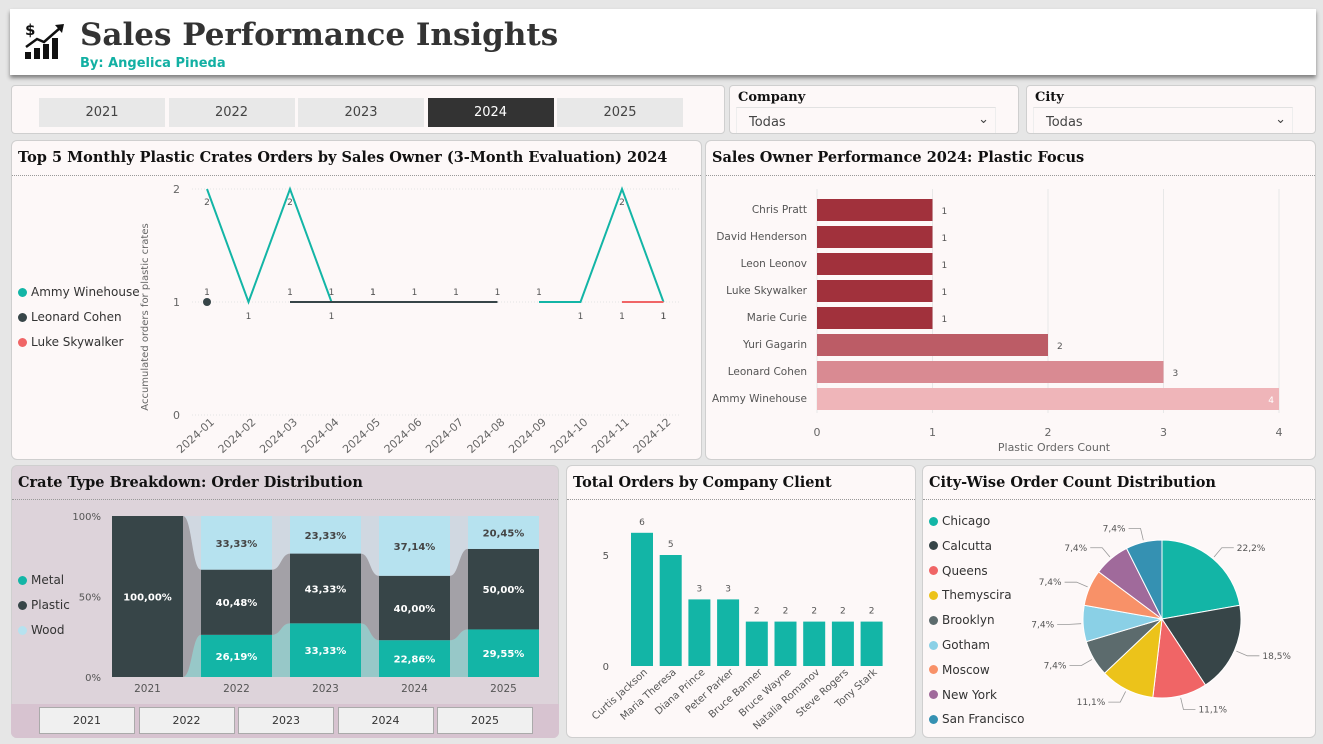 This screenshot has width=1323, height=744. What do you see at coordinates (652, 436) in the screenshot?
I see `x-tick-label: 2024-12` at bounding box center [652, 436].